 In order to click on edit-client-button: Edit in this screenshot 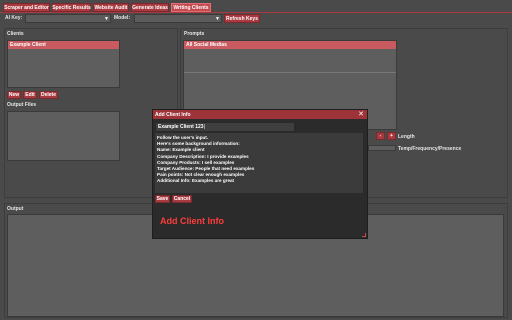, I will do `click(30, 95)`.